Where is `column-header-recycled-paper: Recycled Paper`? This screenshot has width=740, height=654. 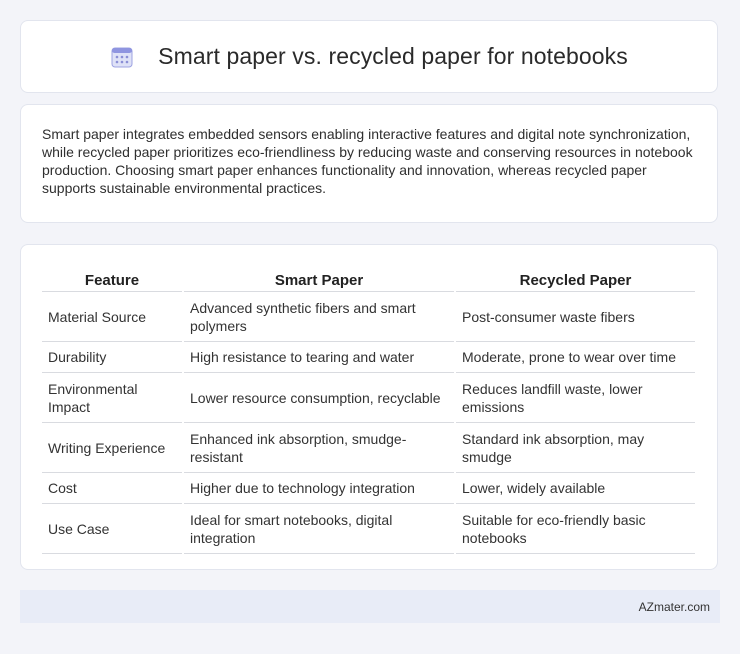
column-header-recycled-paper: Recycled Paper is located at coordinates (575, 279).